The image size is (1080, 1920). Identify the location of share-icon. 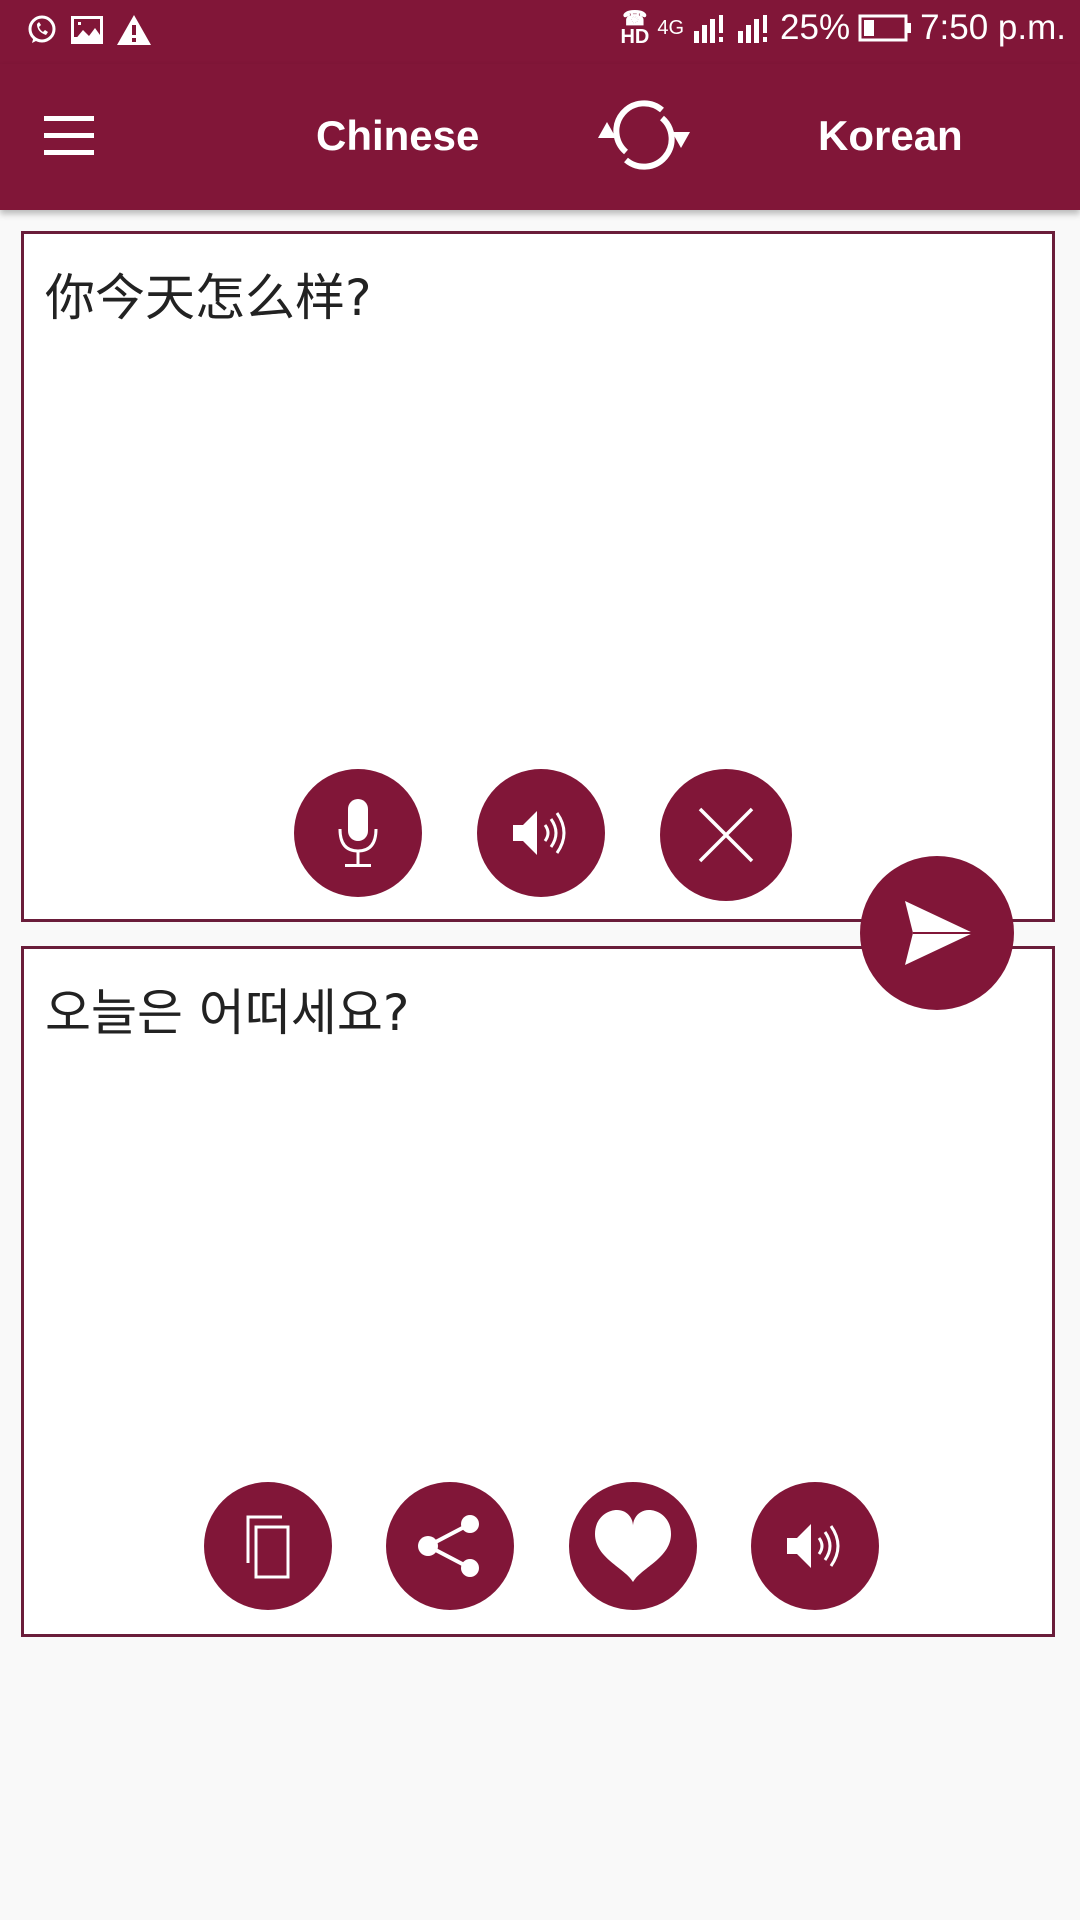
(448, 1546).